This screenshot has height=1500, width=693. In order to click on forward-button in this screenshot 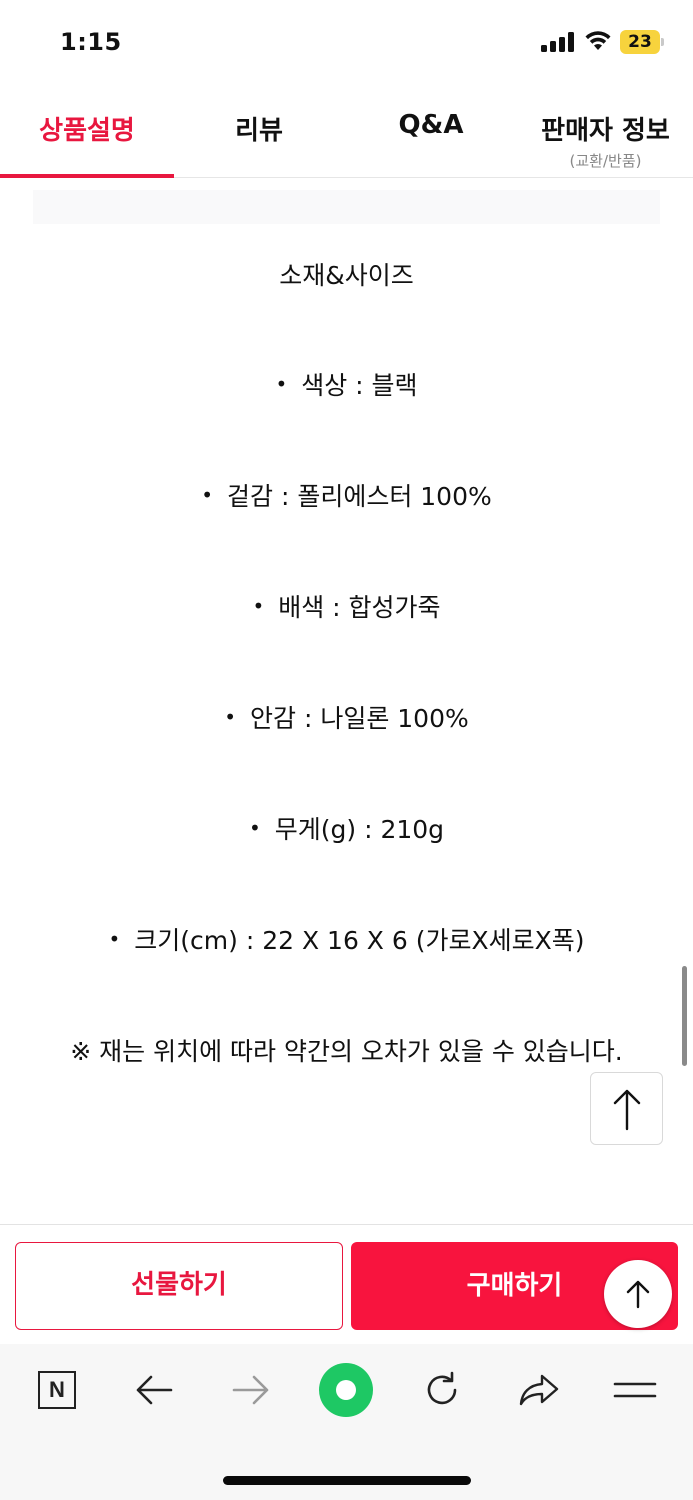, I will do `click(251, 1390)`.